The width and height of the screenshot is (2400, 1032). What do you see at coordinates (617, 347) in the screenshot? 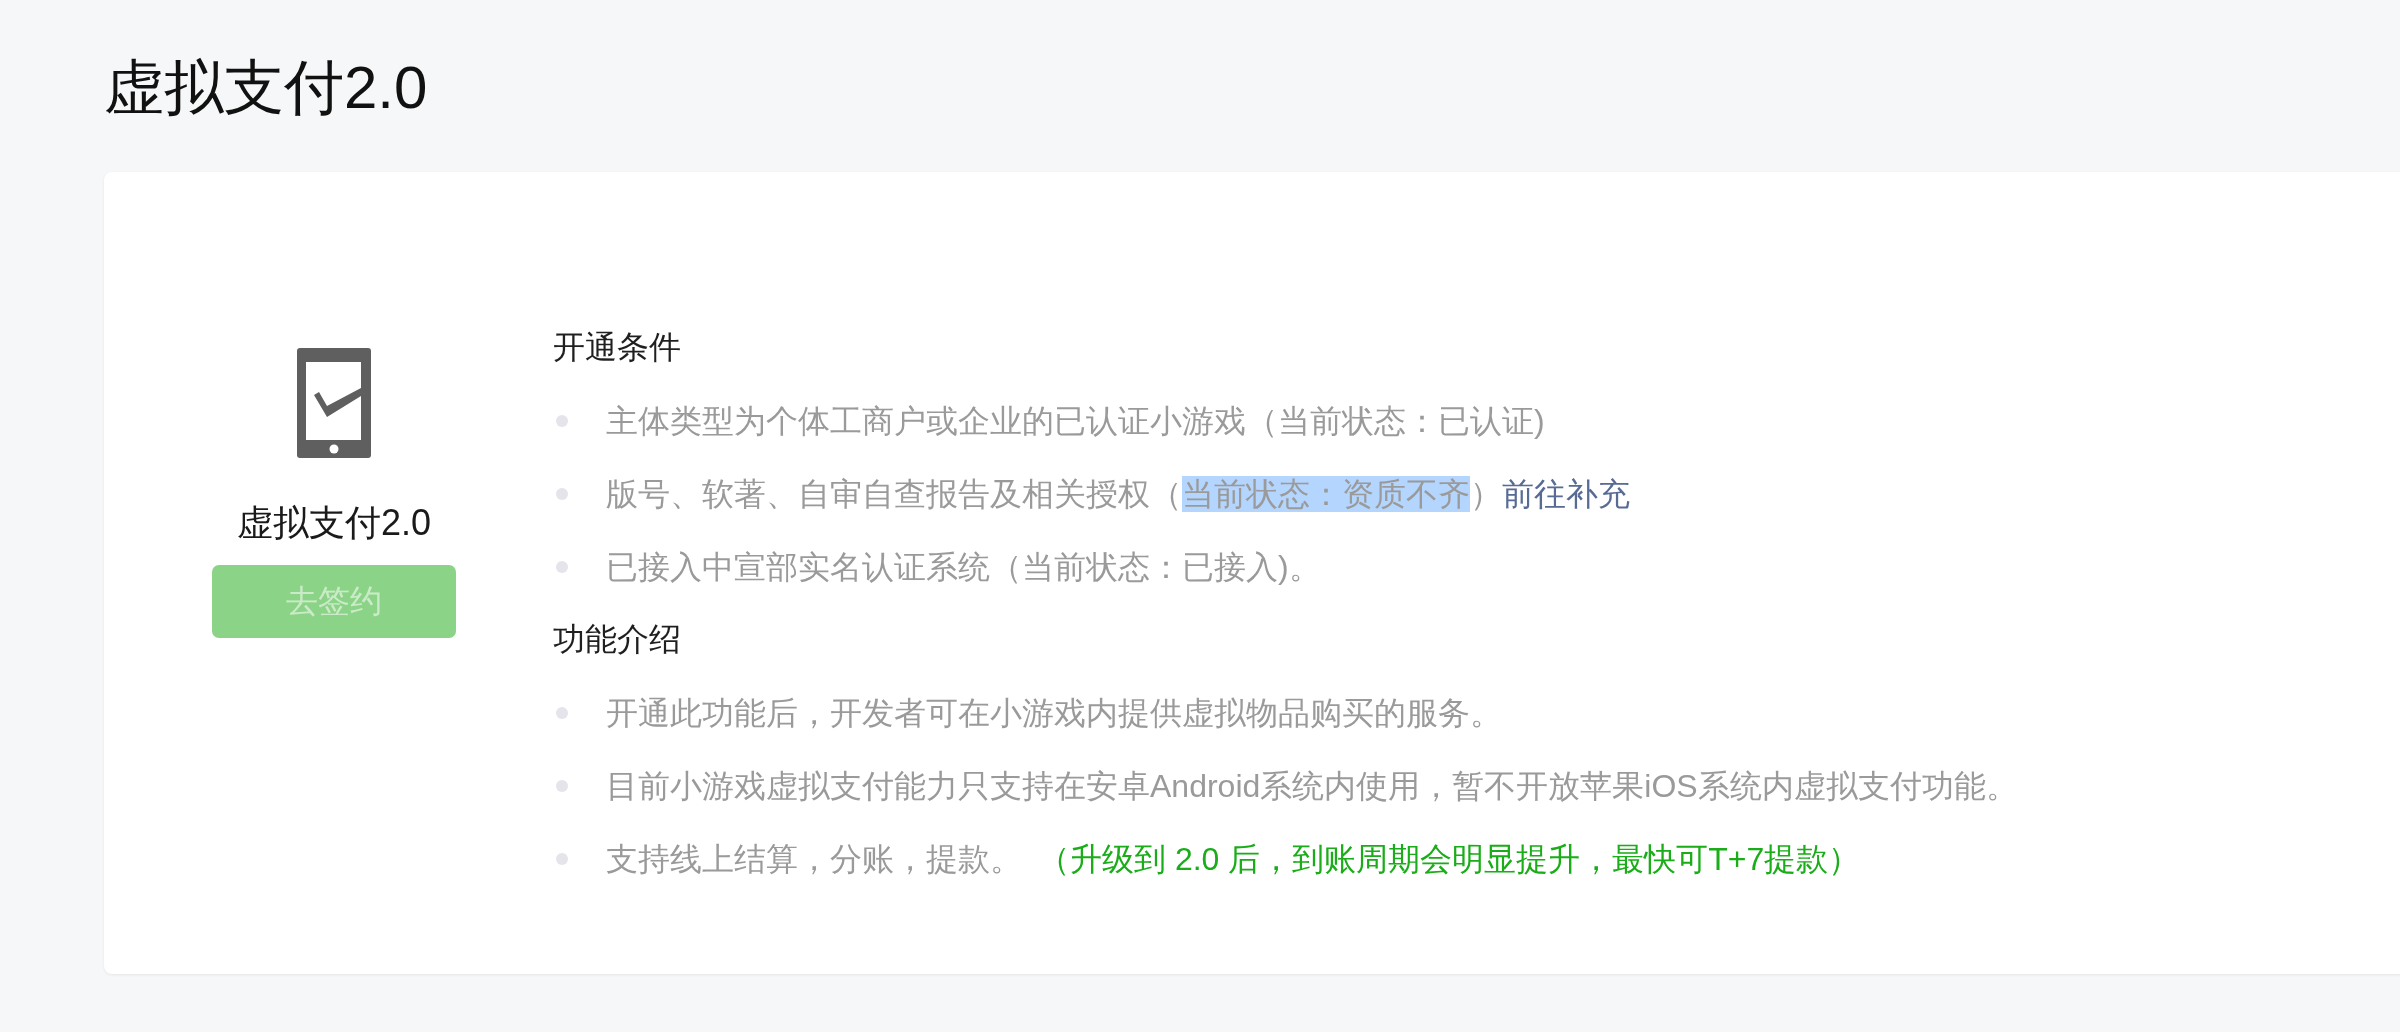
I see `section-heading: 开通条件` at bounding box center [617, 347].